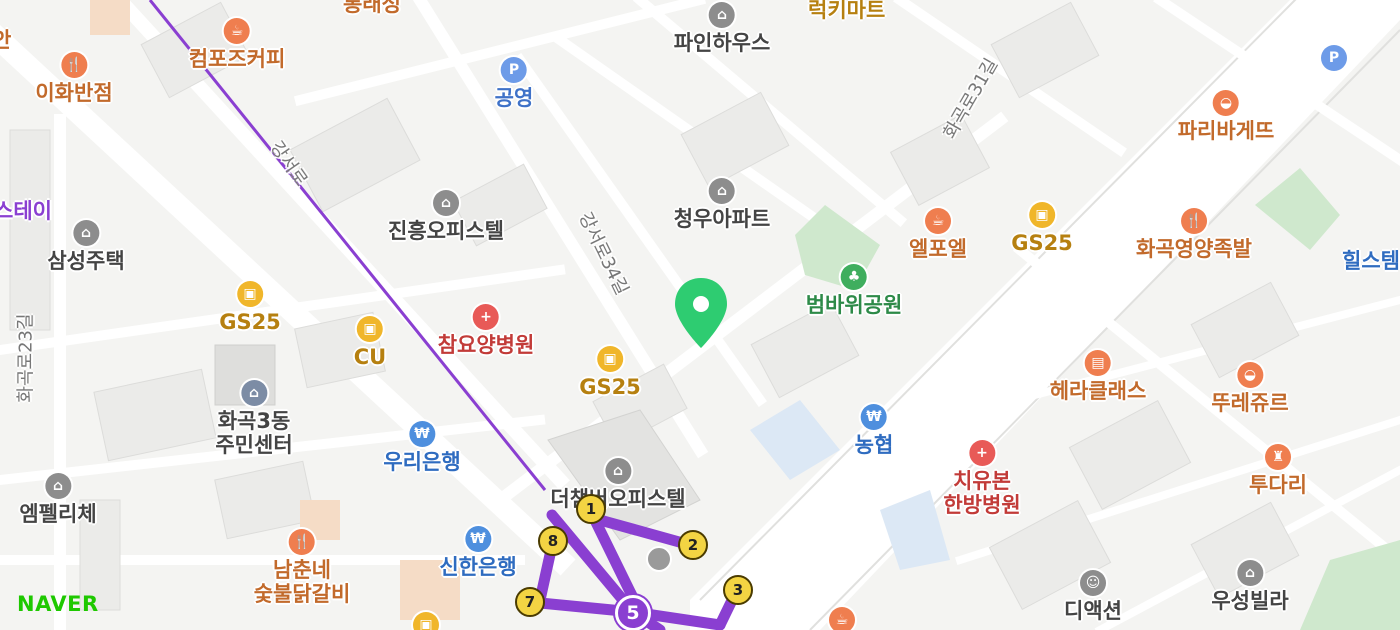 This screenshot has width=1400, height=630. What do you see at coordinates (58, 514) in the screenshot?
I see `poi-label: 엠펠리체` at bounding box center [58, 514].